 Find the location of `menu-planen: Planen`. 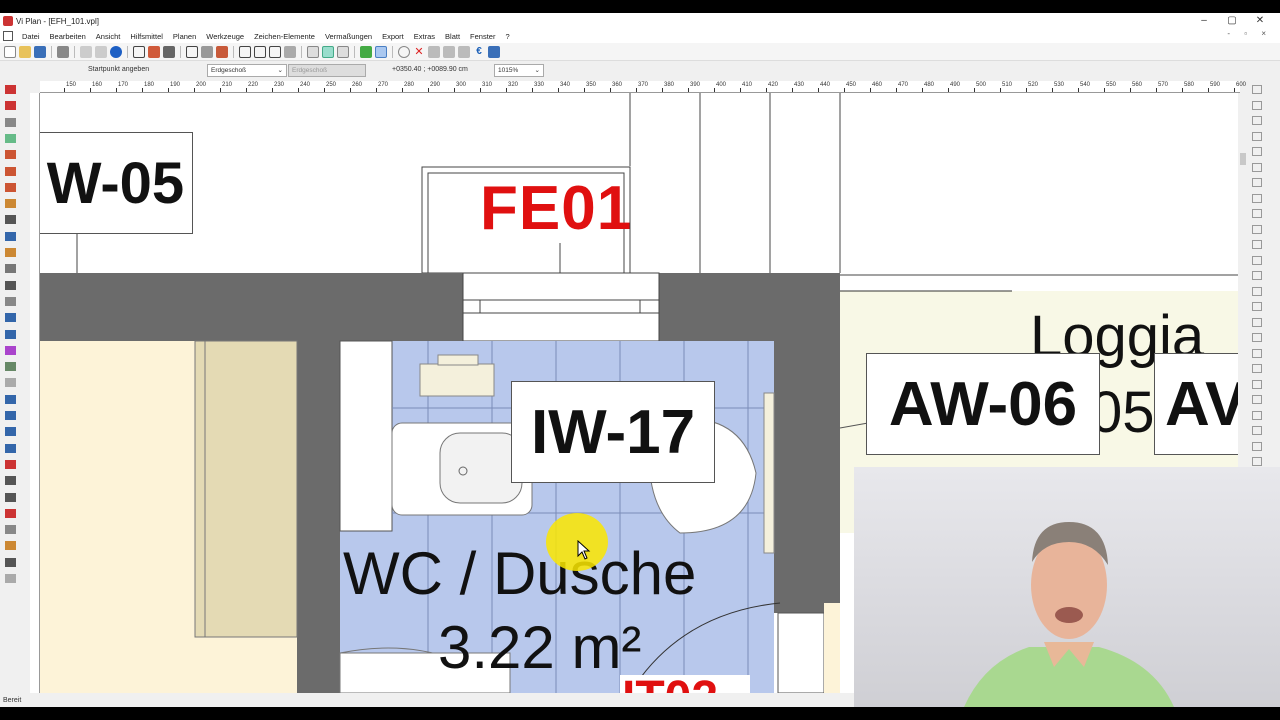

menu-planen: Planen is located at coordinates (184, 36).